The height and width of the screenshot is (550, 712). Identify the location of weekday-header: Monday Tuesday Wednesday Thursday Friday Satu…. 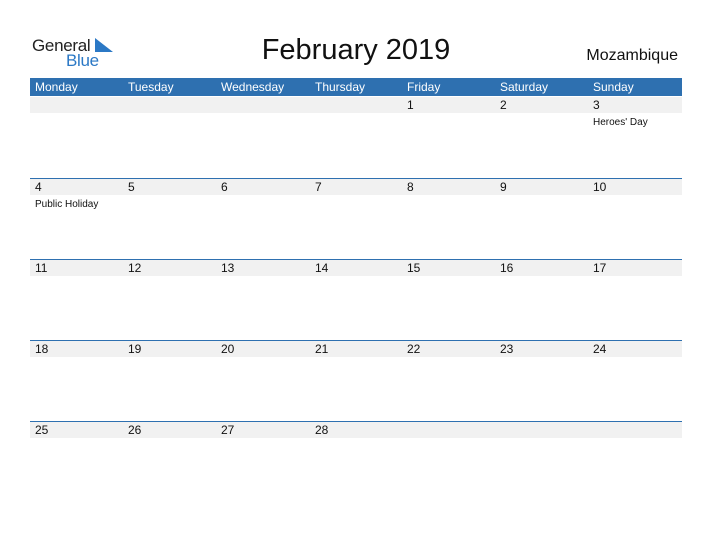
(356, 87).